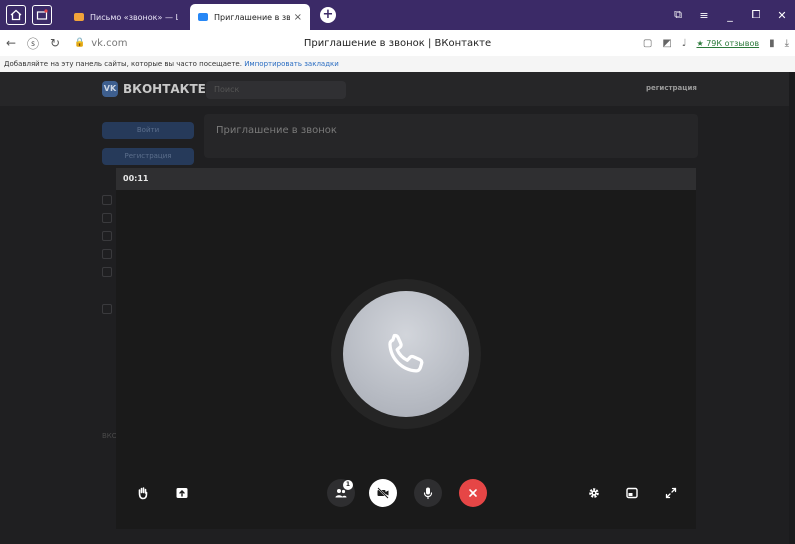 The height and width of the screenshot is (544, 795). Describe the element at coordinates (328, 15) in the screenshot. I see `new-tab-button: +` at that location.